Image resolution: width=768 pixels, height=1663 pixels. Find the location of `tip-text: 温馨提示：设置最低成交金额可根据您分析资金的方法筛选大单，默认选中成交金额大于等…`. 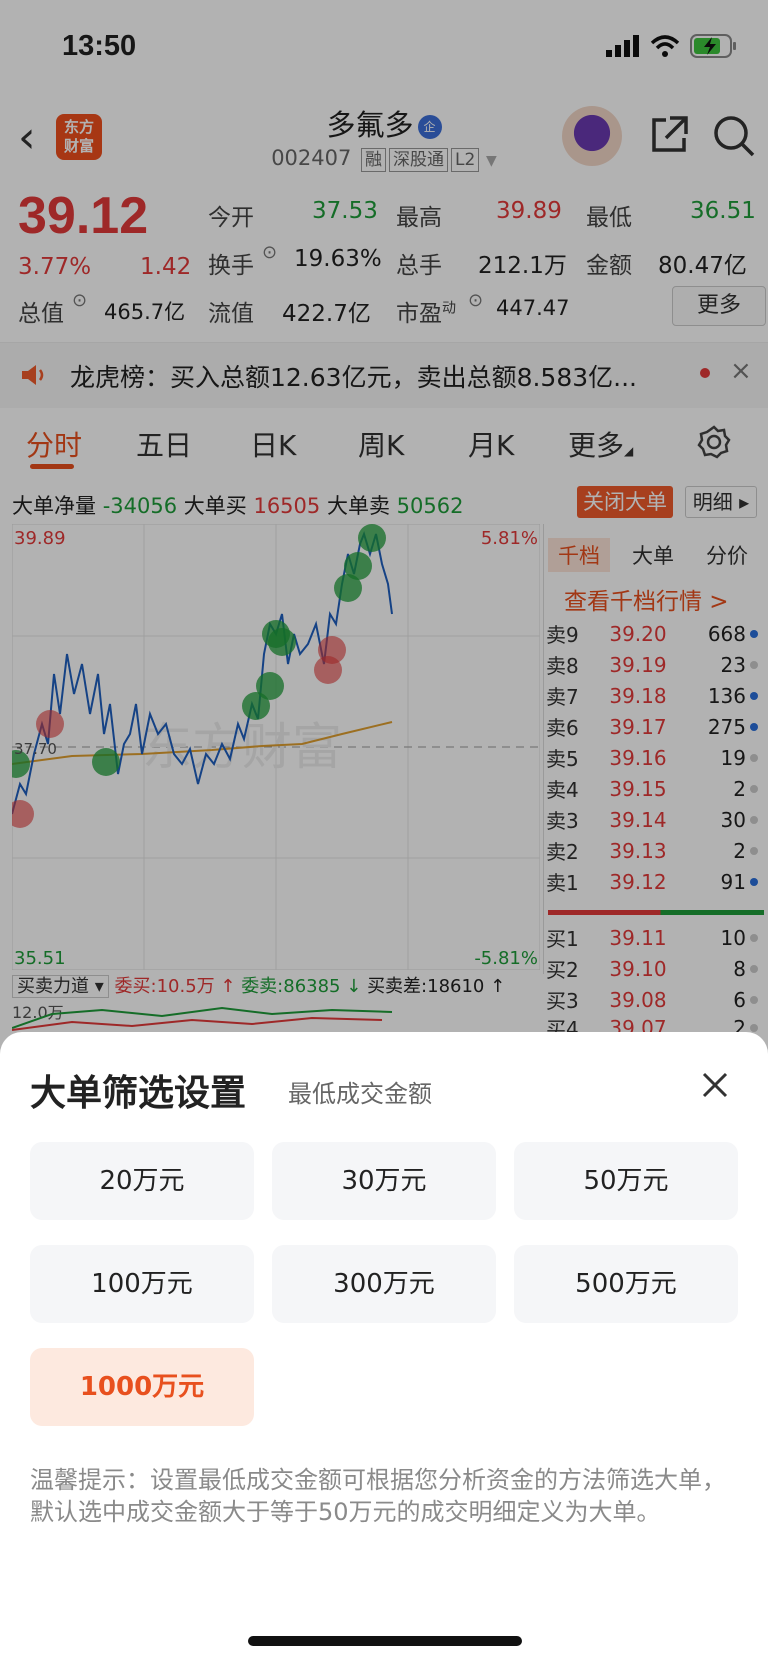

tip-text: 温馨提示：设置最低成交金额可根据您分析资金的方法筛选大单，默认选中成交金额大于等… is located at coordinates (378, 1496).